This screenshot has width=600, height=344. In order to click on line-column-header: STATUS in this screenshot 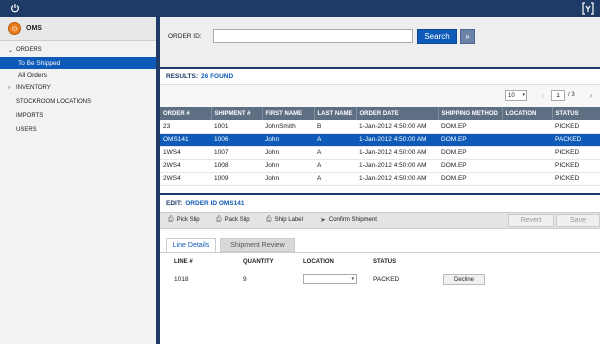, I will do `click(385, 262)`.